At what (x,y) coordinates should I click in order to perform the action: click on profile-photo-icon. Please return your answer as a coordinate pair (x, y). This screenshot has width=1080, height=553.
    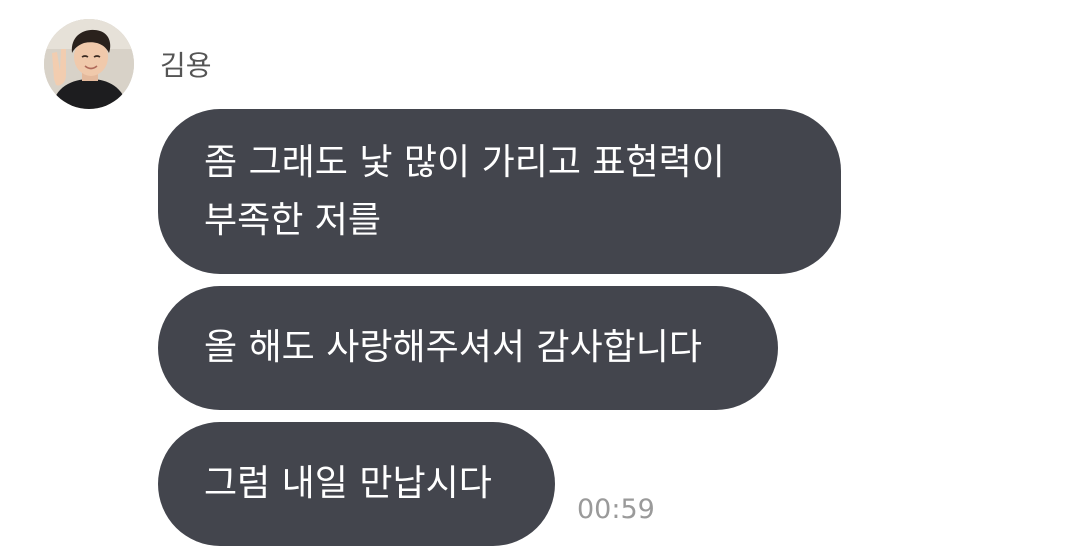
    Looking at the image, I should click on (89, 64).